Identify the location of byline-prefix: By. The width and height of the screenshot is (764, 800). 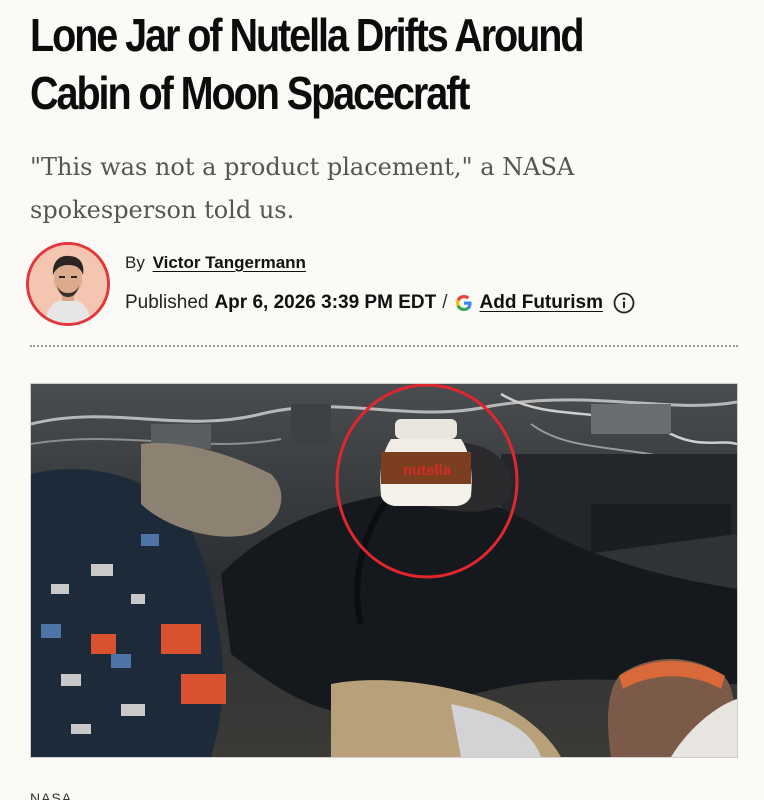
(135, 262).